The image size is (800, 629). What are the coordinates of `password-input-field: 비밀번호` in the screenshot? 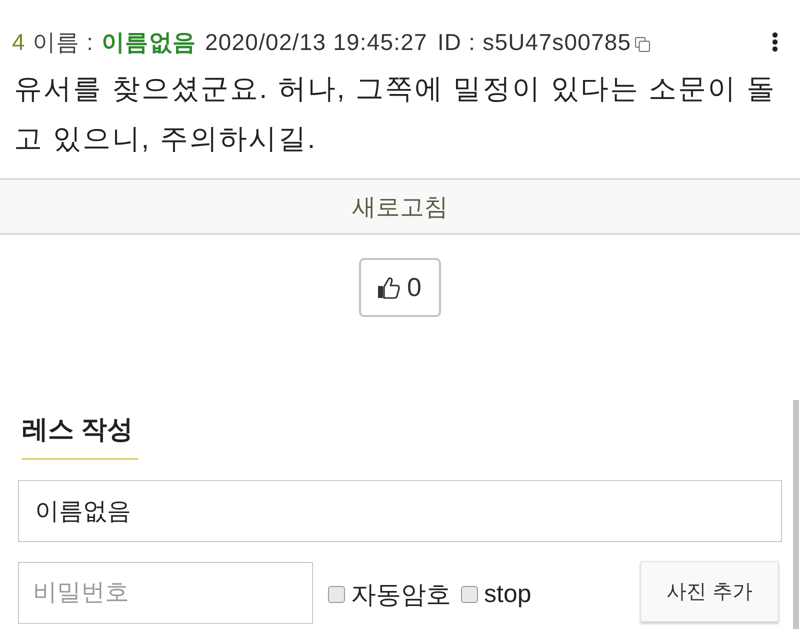 It's located at (165, 593).